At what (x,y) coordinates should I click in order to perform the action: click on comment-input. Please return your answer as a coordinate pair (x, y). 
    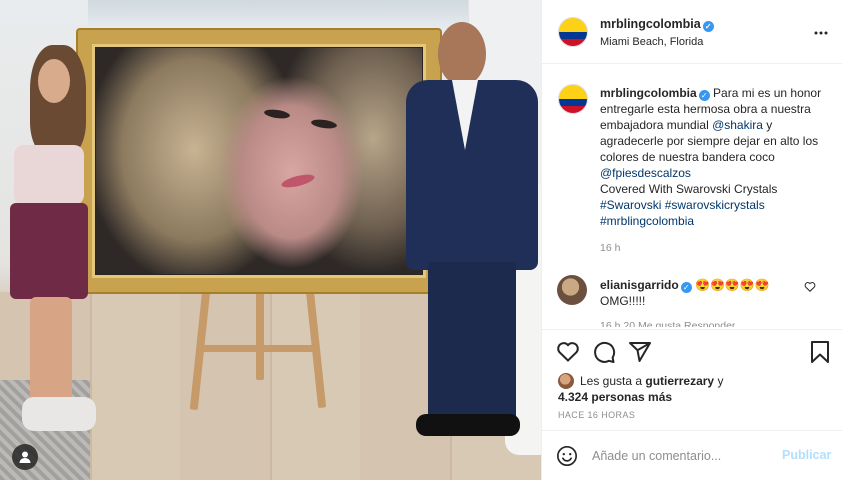
    Looking at the image, I should click on (682, 456).